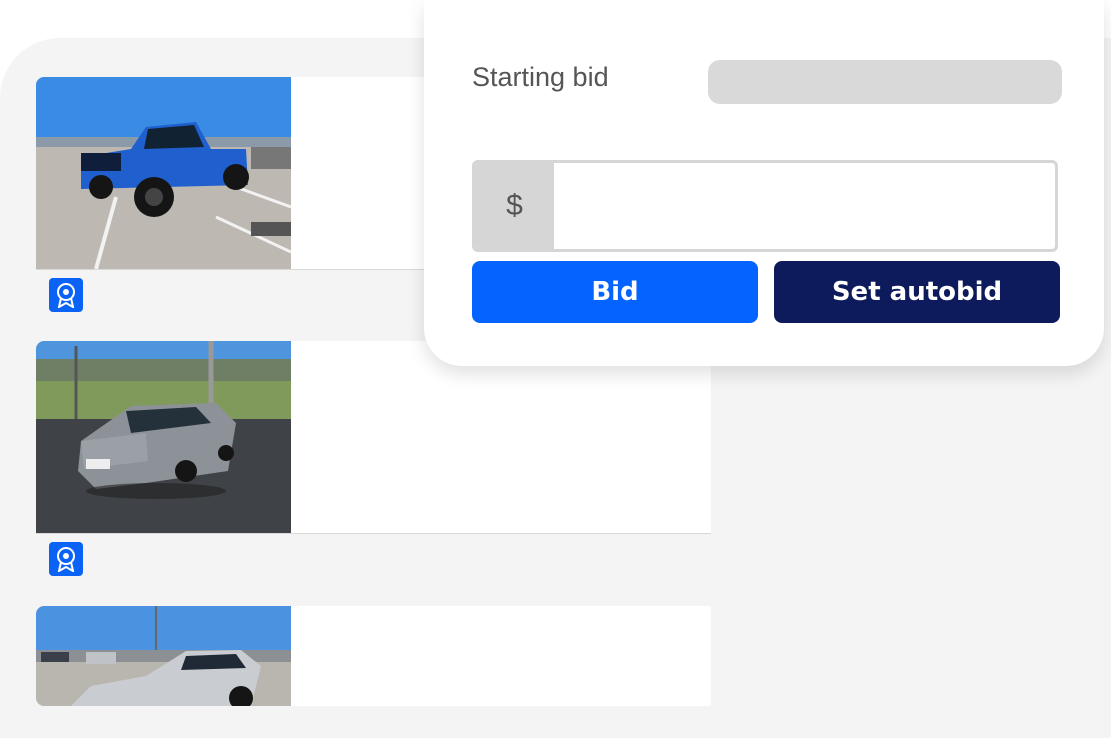 The height and width of the screenshot is (738, 1111). Describe the element at coordinates (885, 82) in the screenshot. I see `starting-bid-value` at that location.